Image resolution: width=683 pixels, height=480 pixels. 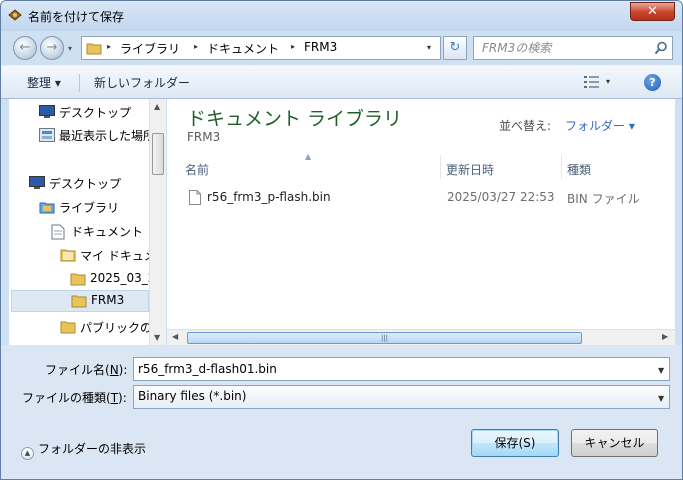 What do you see at coordinates (107, 232) in the screenshot?
I see `sidebar-item-label: ドキュメント` at bounding box center [107, 232].